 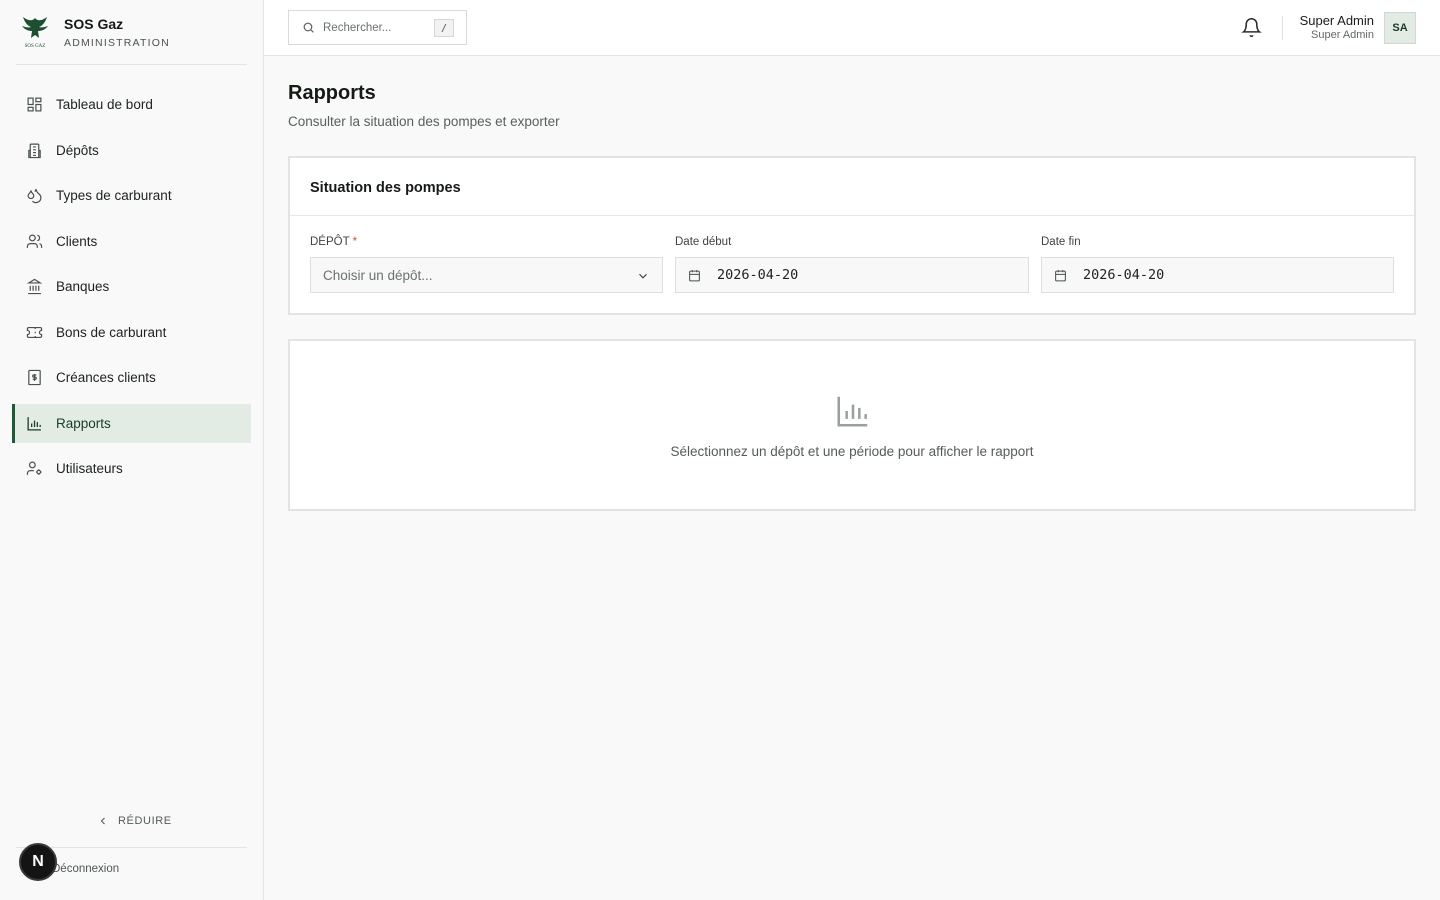 I want to click on user-role: Super Admin, so click(x=1342, y=35).